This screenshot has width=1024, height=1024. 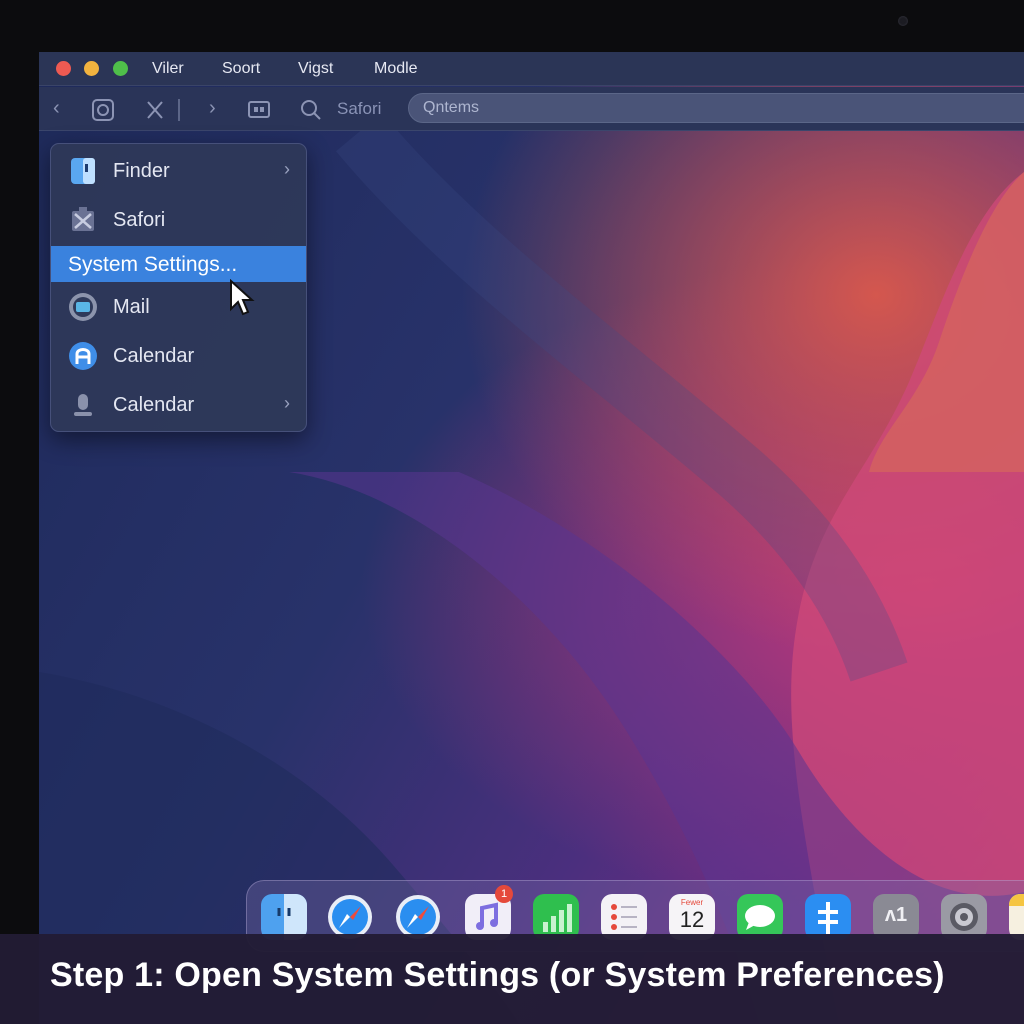 I want to click on menu-soort: Soort, so click(x=241, y=69).